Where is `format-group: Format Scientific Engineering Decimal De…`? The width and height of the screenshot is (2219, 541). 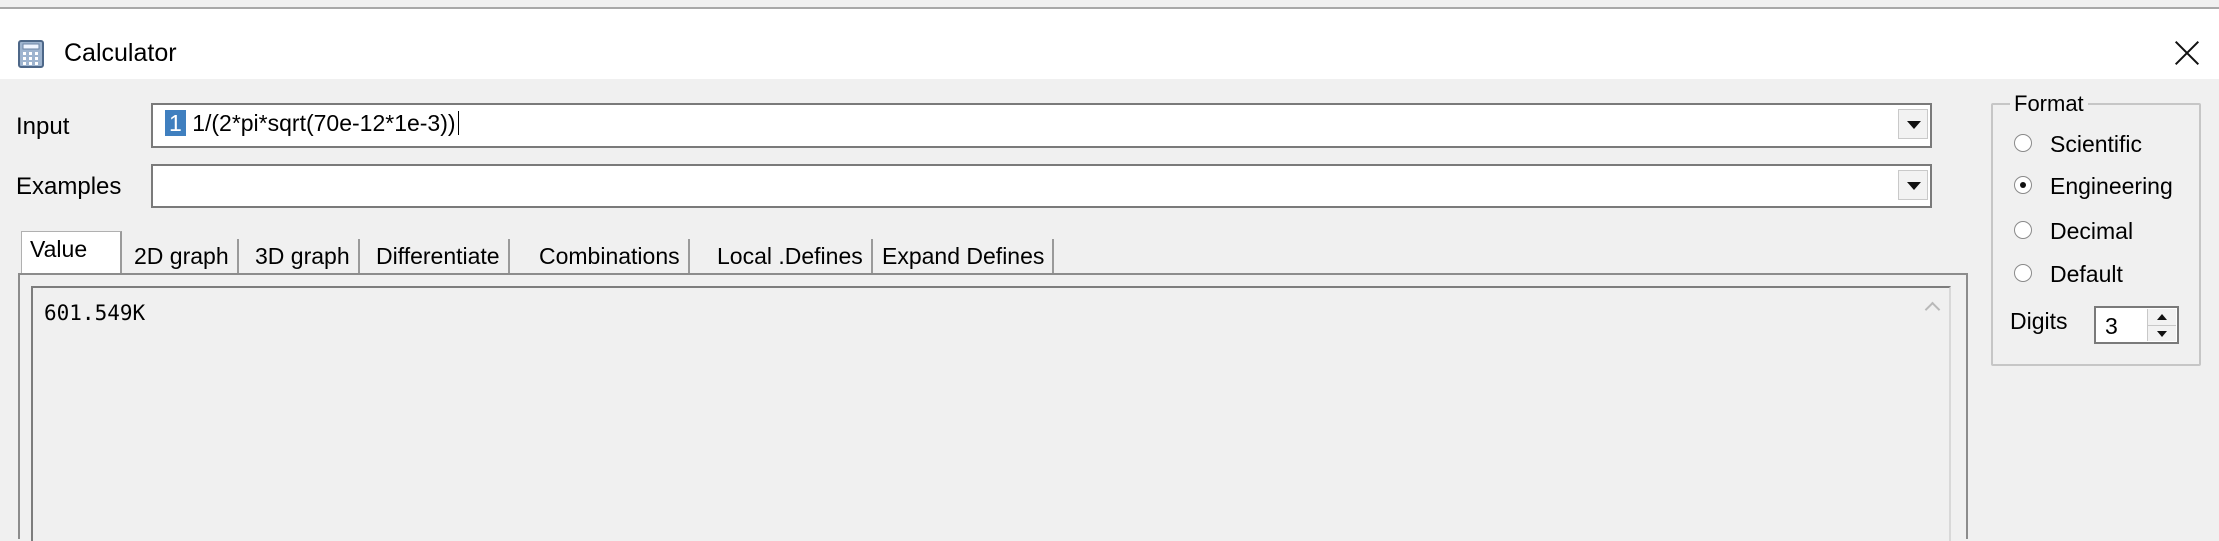 format-group: Format Scientific Engineering Decimal De… is located at coordinates (2096, 229).